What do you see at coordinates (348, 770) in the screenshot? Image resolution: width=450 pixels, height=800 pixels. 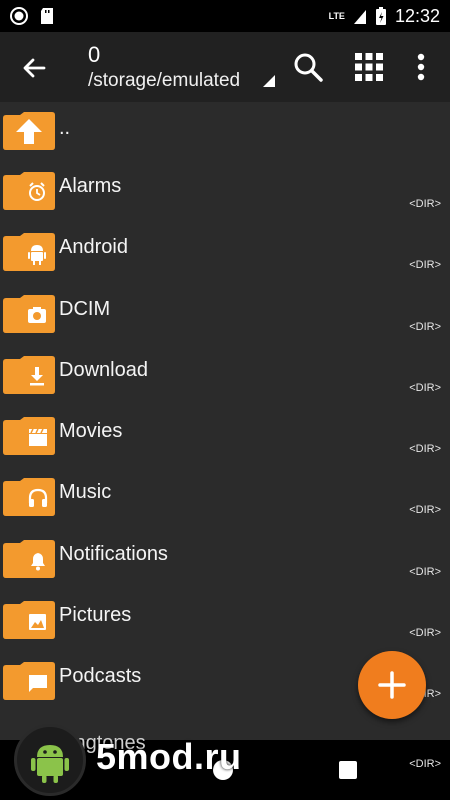 I see `recents-button` at bounding box center [348, 770].